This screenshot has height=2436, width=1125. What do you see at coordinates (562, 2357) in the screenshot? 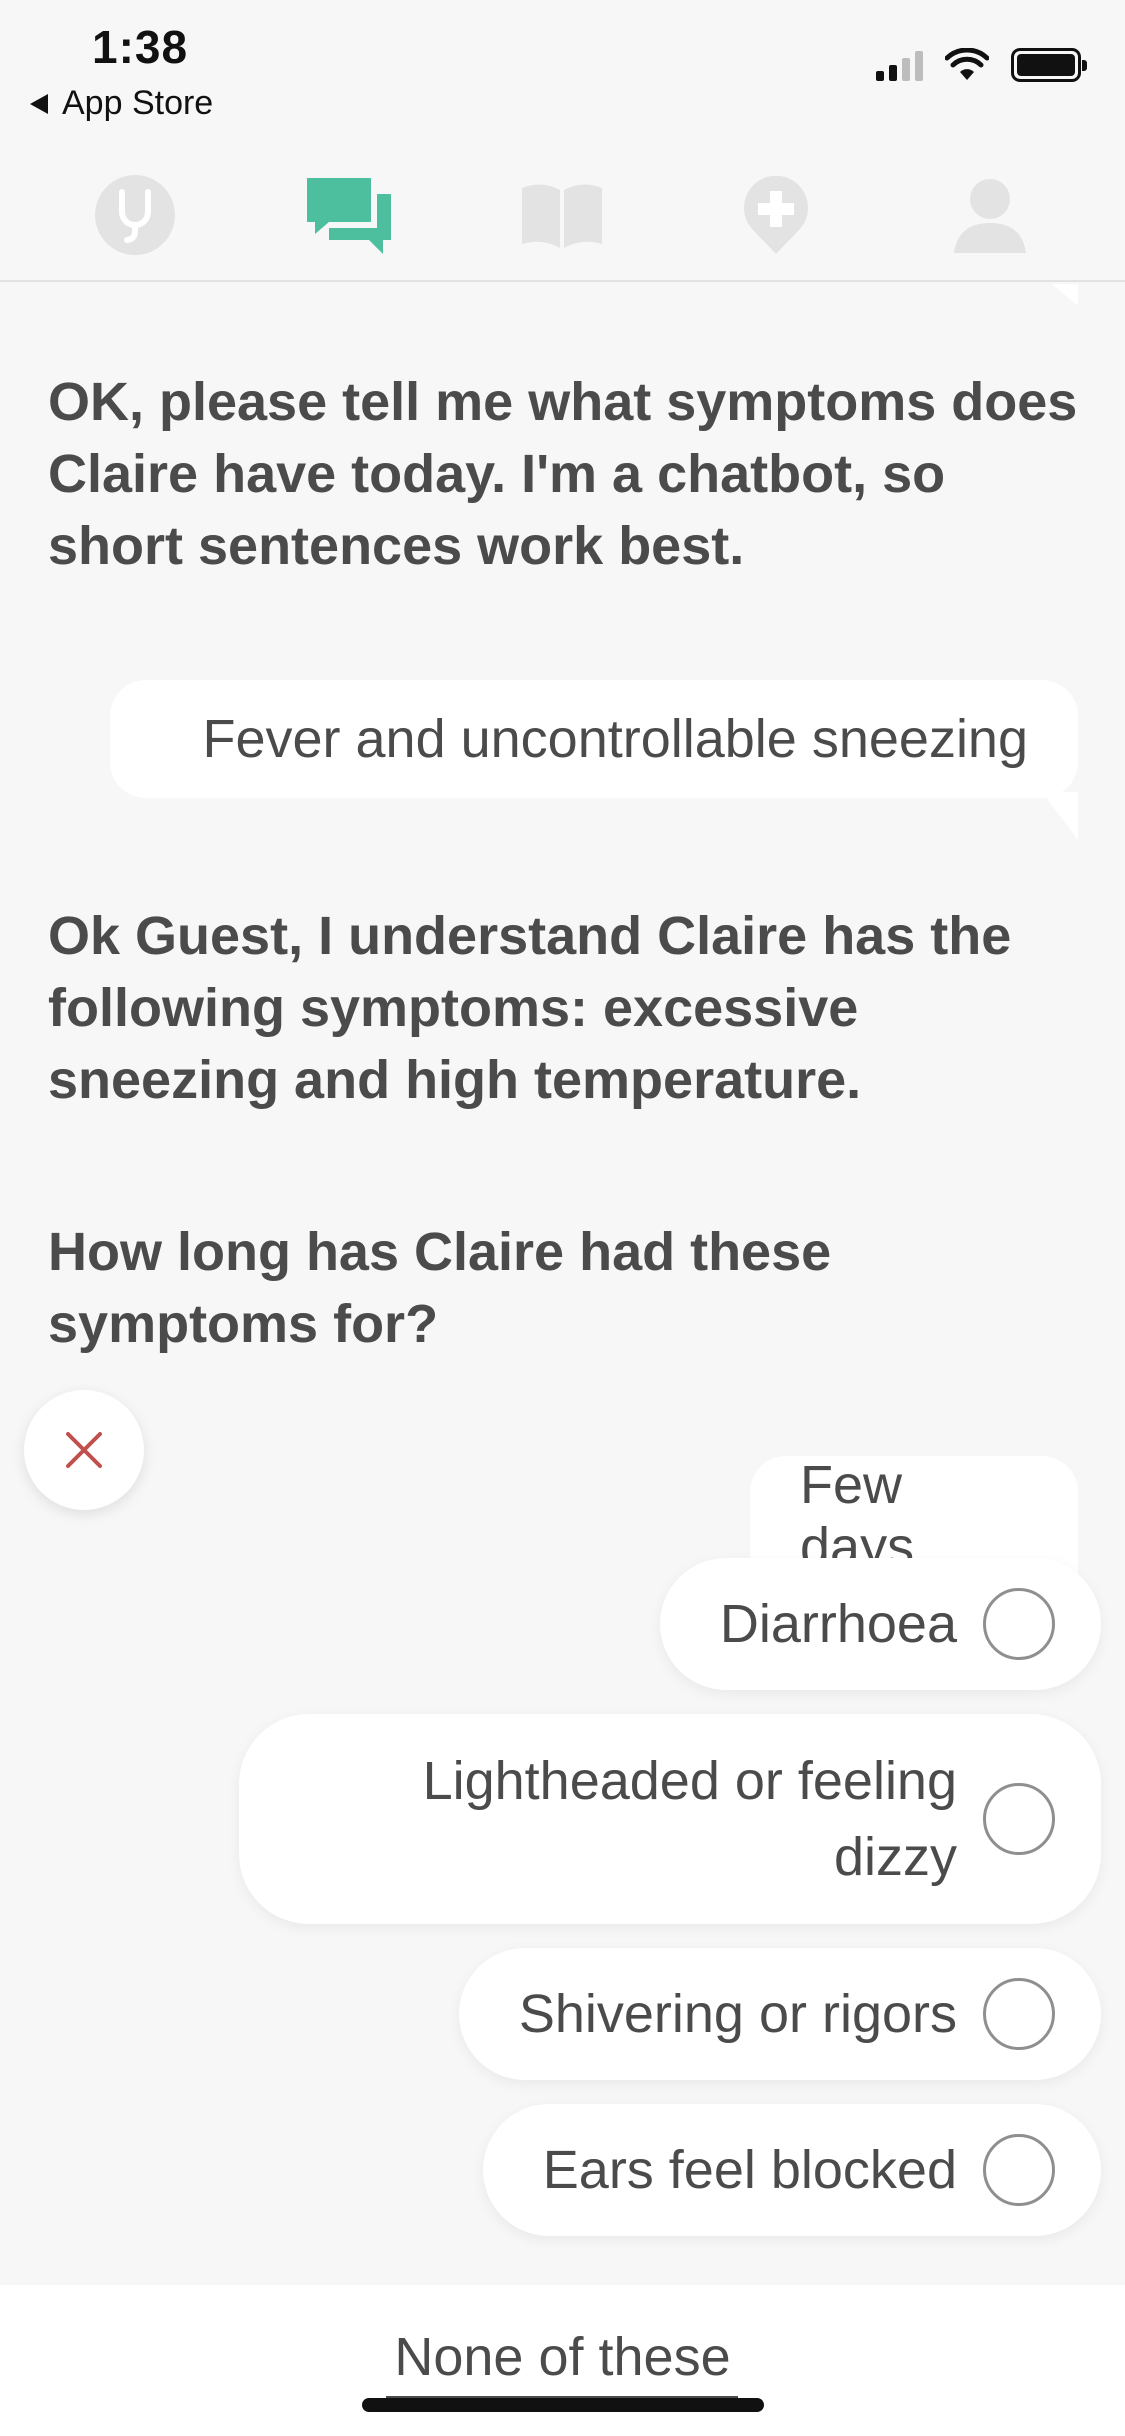
I see `none-of-these-button: None of these` at bounding box center [562, 2357].